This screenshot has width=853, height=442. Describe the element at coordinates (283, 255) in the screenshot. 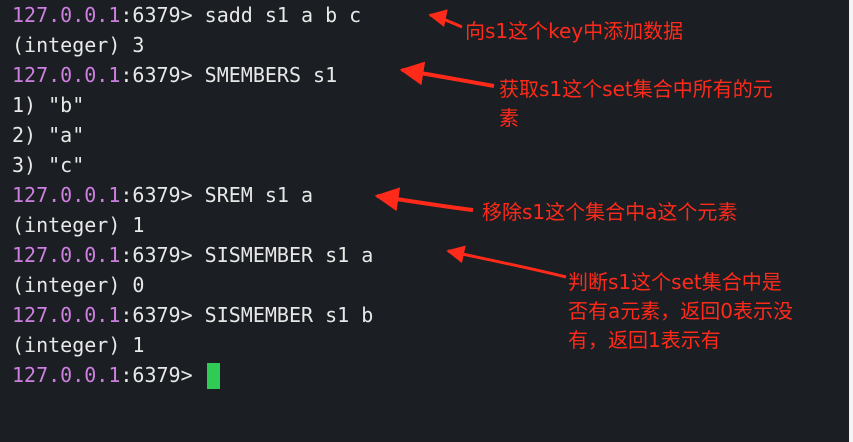

I see `command-text: SISMEMBER s1 a` at that location.